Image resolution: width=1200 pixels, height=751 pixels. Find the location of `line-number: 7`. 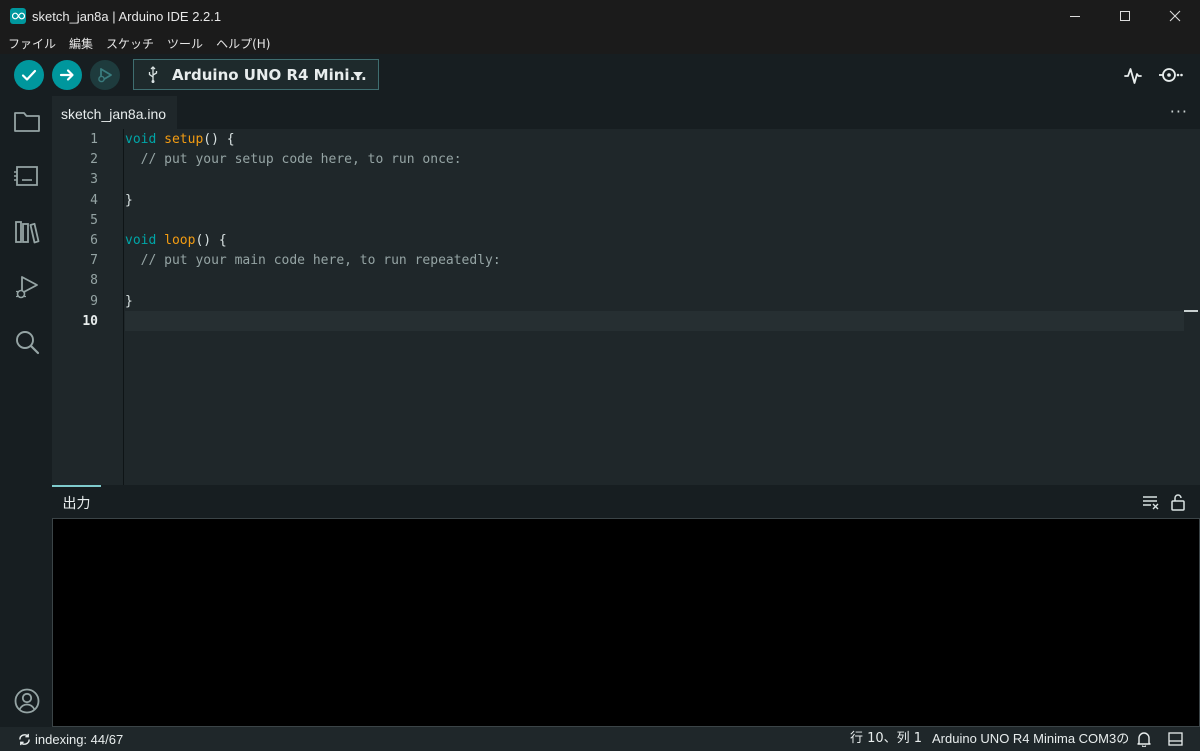

line-number: 7 is located at coordinates (94, 261).